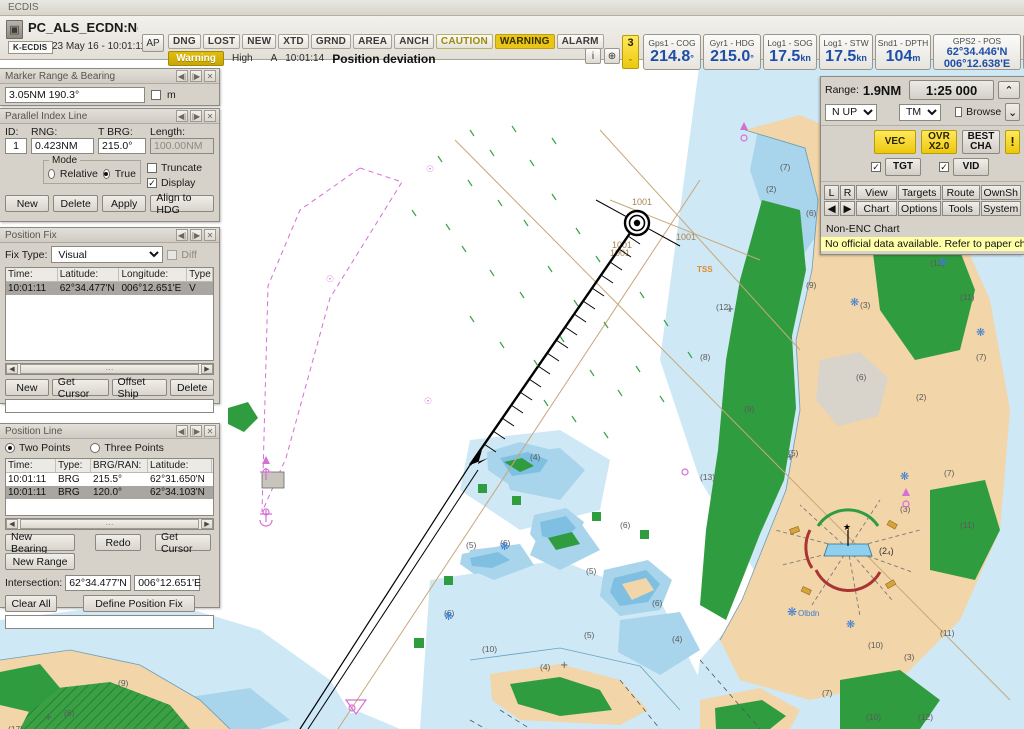  Describe the element at coordinates (259, 41) in the screenshot. I see `chip-new: NEW` at that location.